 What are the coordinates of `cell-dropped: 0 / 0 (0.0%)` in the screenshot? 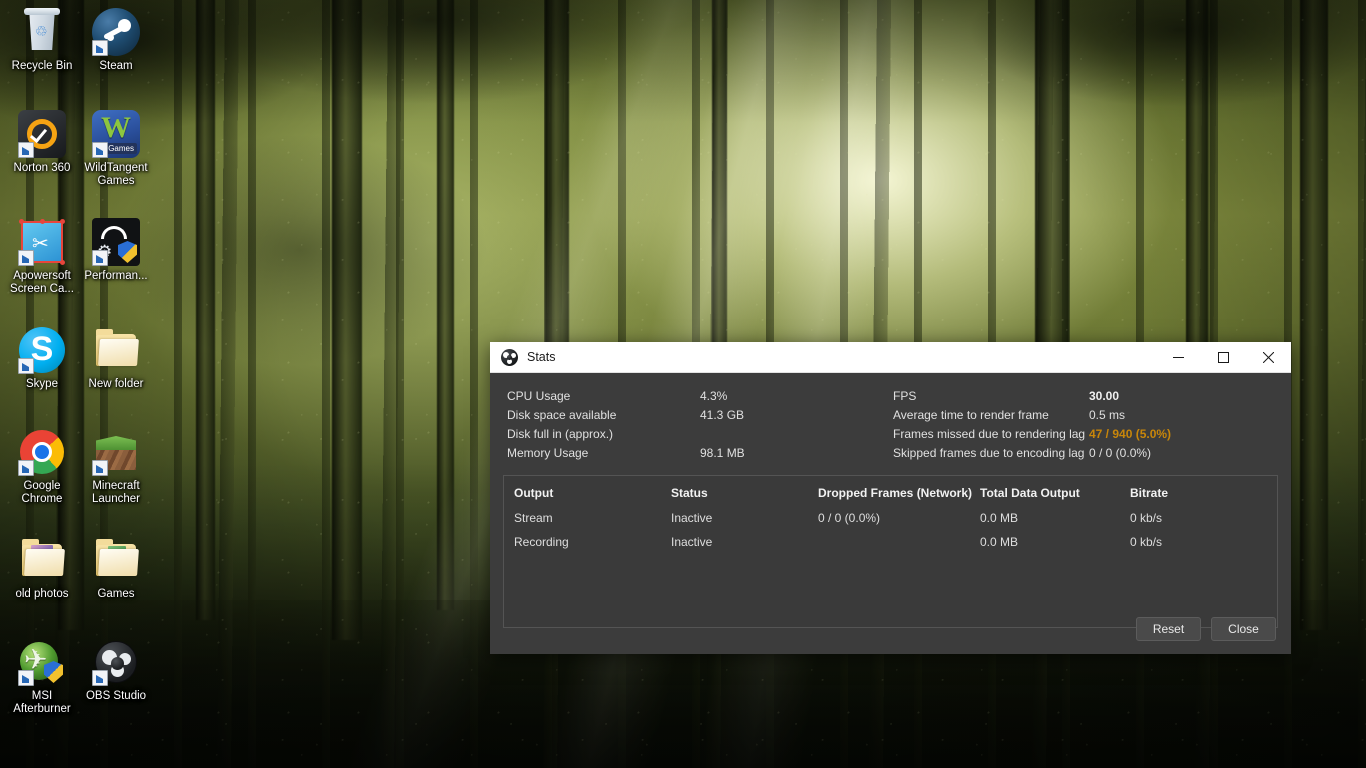 It's located at (849, 518).